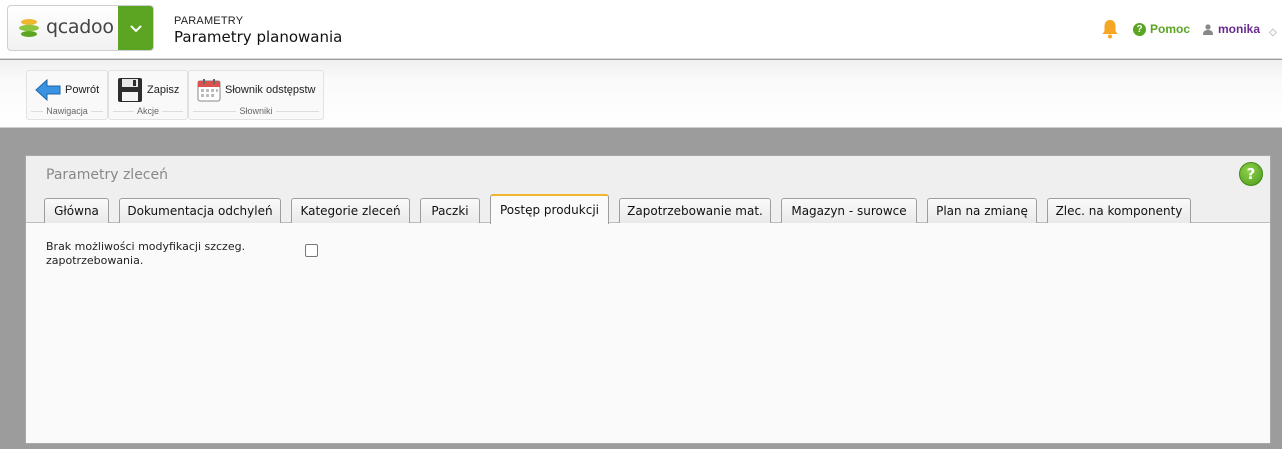 This screenshot has height=449, width=1282. What do you see at coordinates (76, 210) in the screenshot?
I see `tab-glowna: Główna` at bounding box center [76, 210].